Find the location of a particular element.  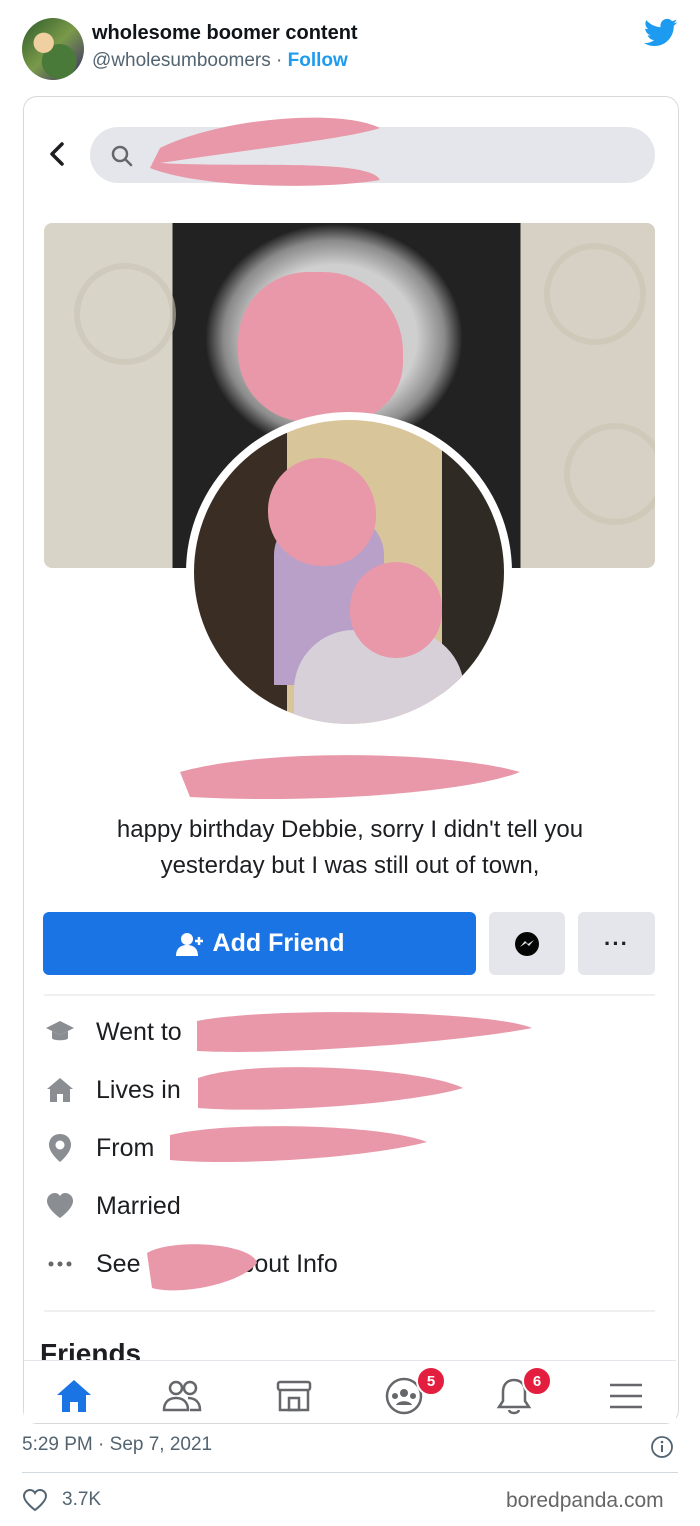

marketplace-tab-icon is located at coordinates (294, 1396).